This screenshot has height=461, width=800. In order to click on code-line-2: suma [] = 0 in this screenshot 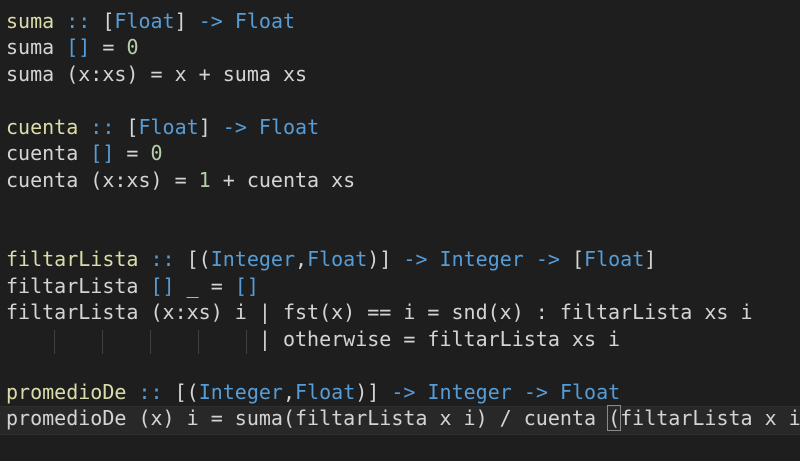, I will do `click(72, 47)`.